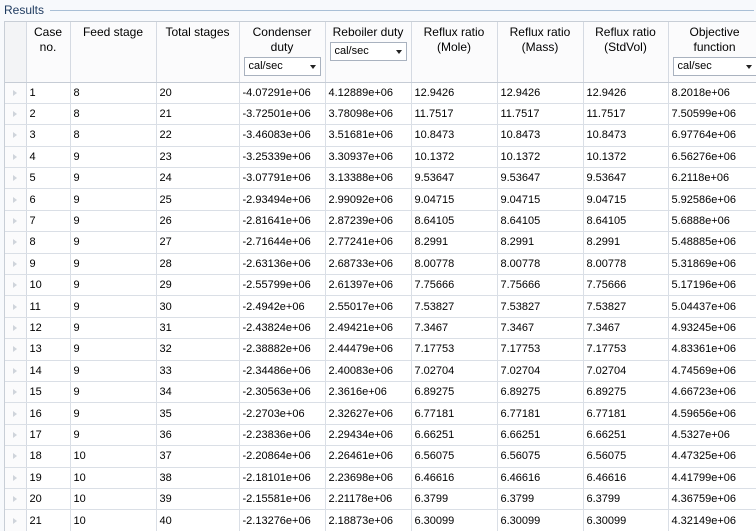  I want to click on reboiler-duty-cell: 2.21178e+06, so click(368, 499).